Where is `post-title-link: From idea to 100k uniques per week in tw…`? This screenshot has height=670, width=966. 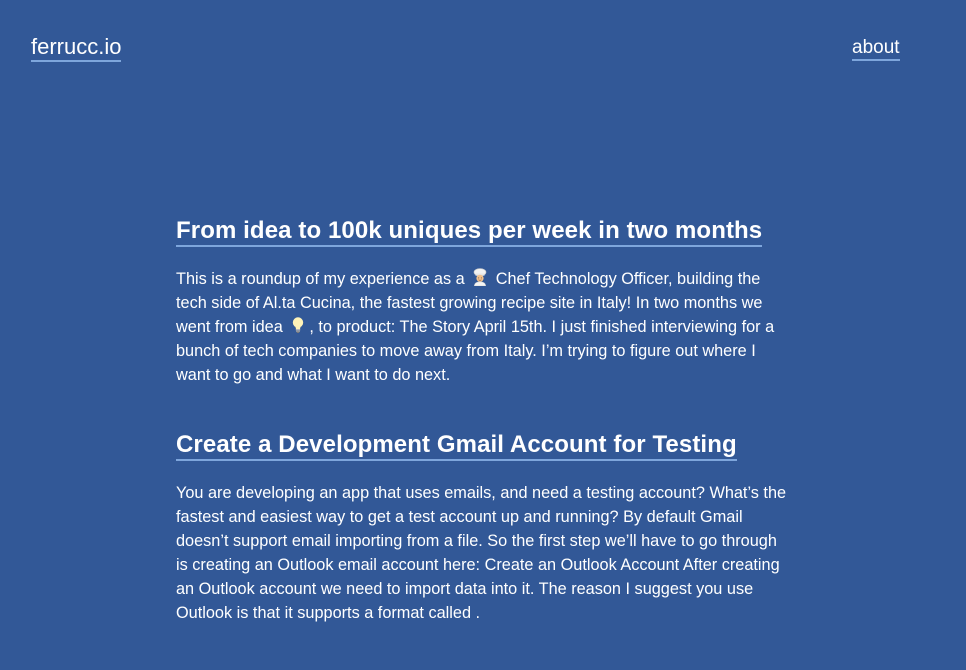
post-title-link: From idea to 100k uniques per week in tw… is located at coordinates (469, 232).